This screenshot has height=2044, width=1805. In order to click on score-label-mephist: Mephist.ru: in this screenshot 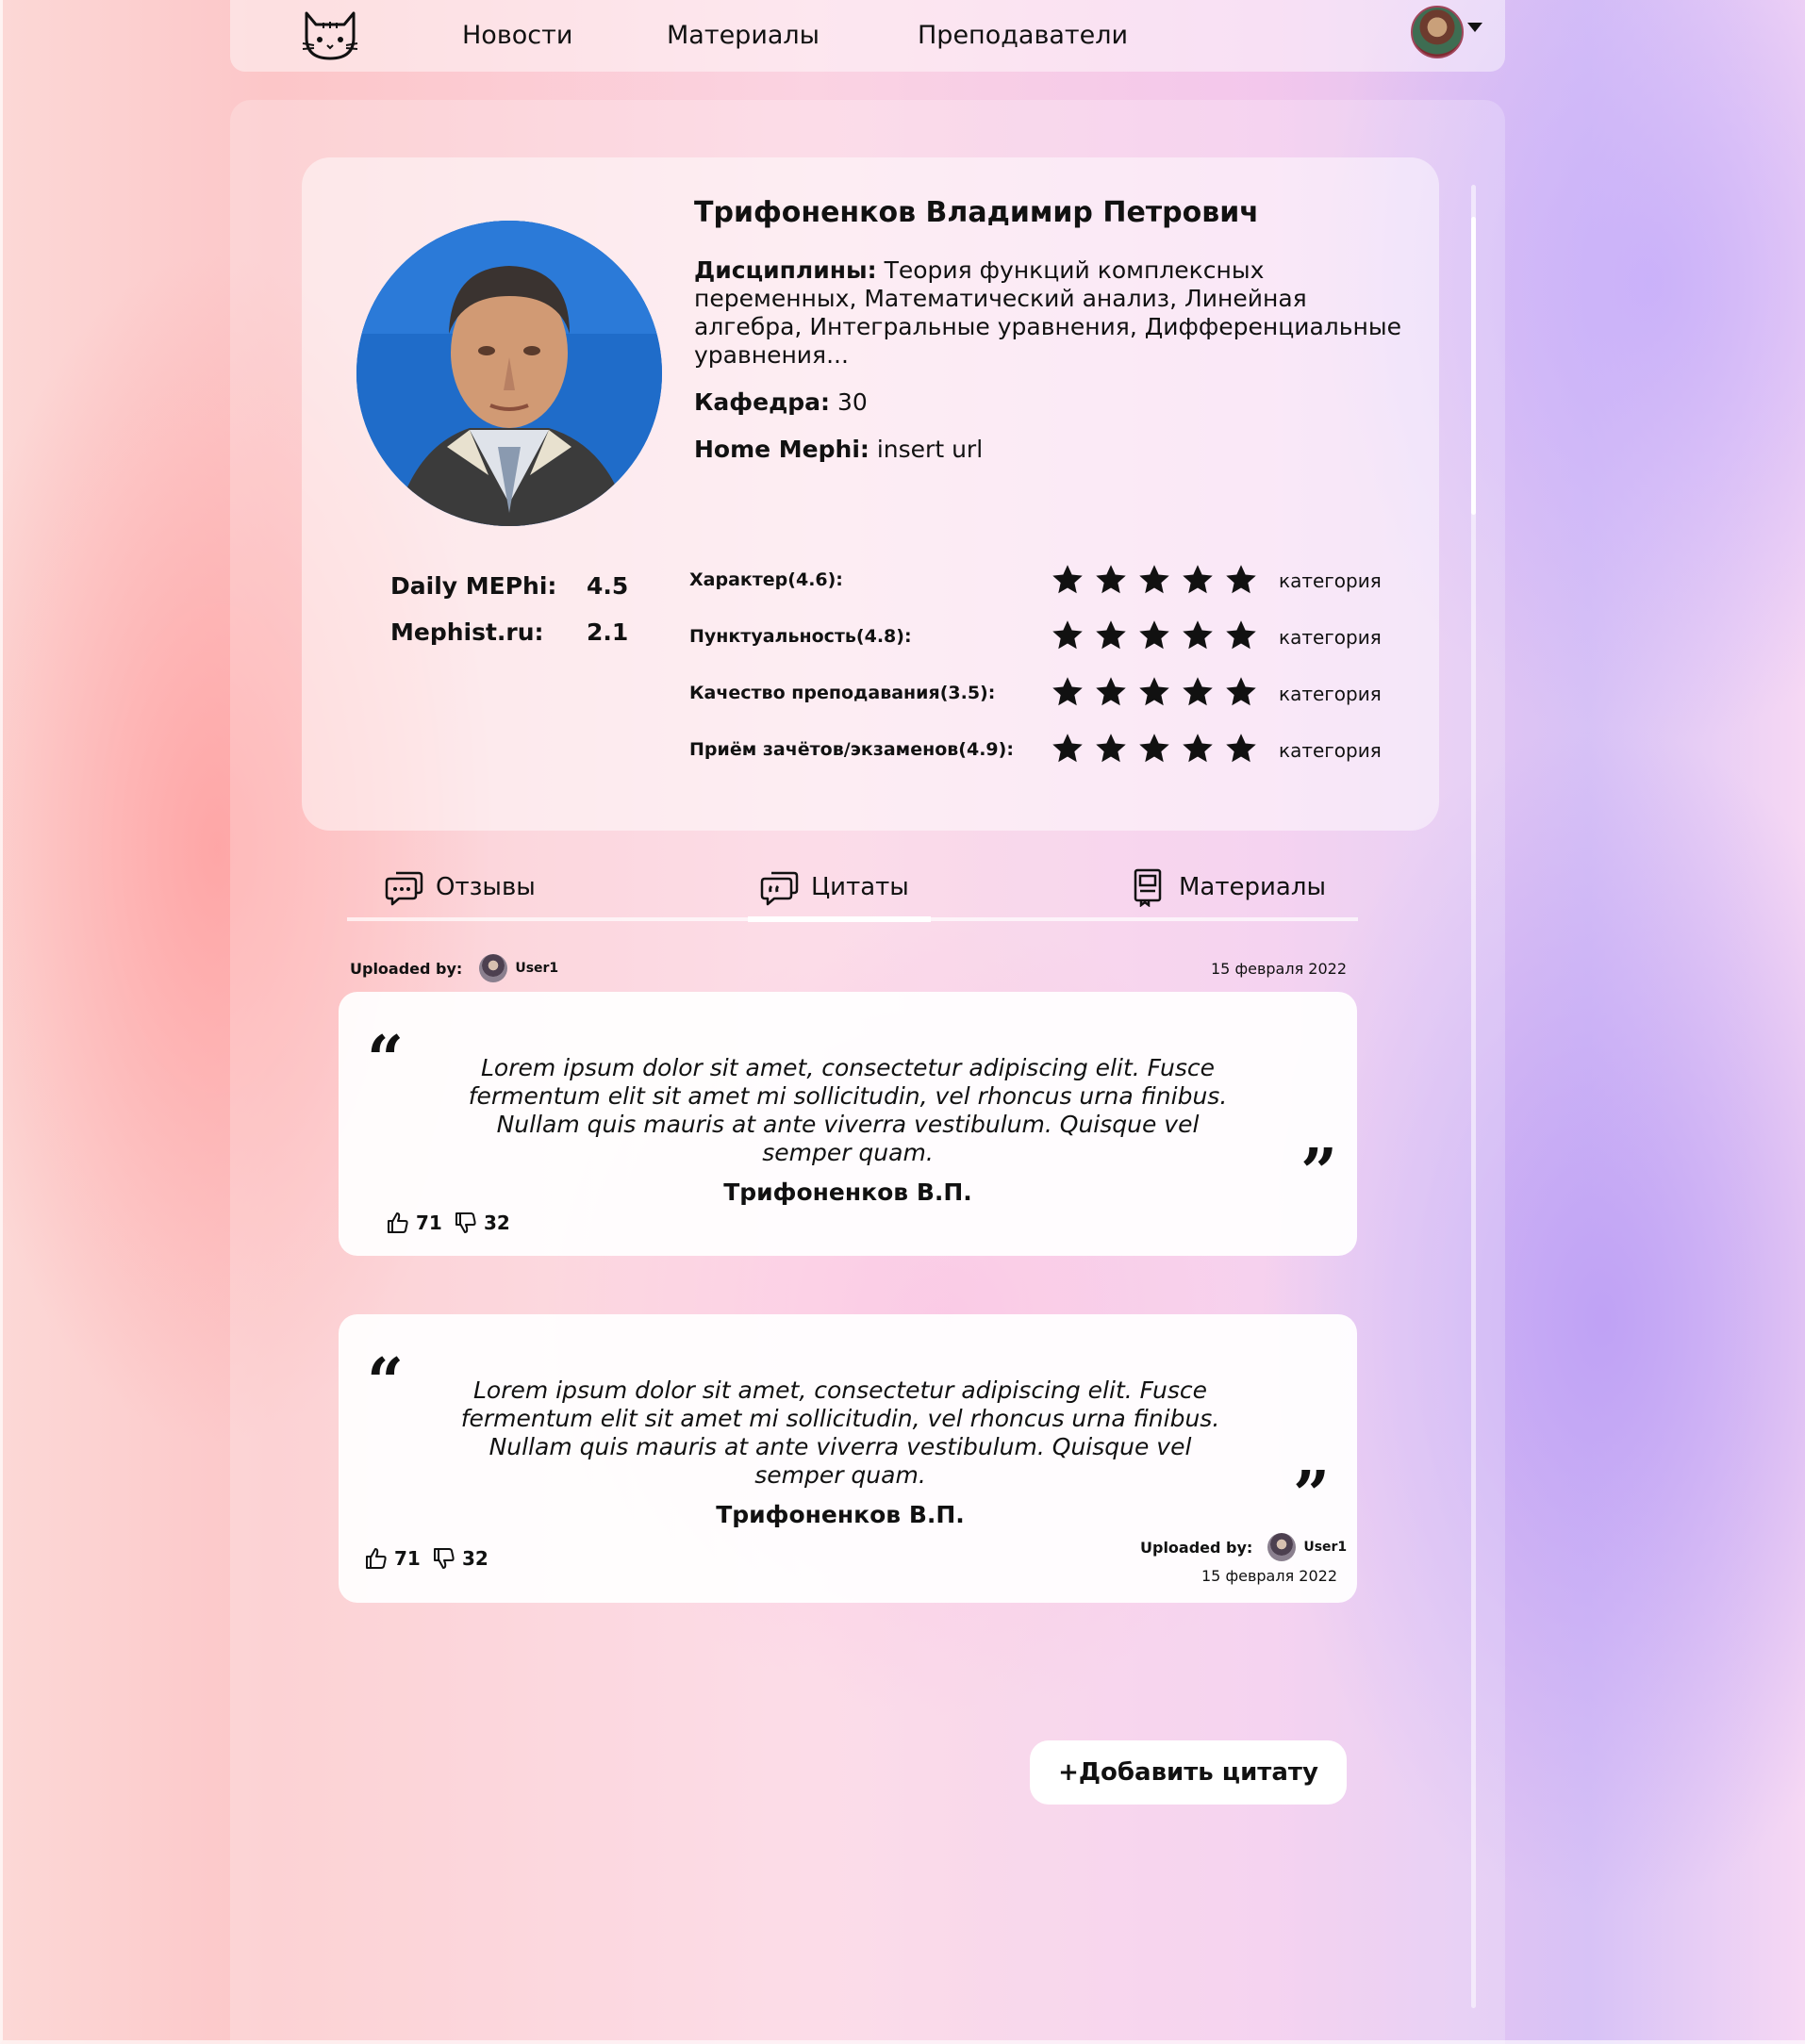, I will do `click(467, 632)`.